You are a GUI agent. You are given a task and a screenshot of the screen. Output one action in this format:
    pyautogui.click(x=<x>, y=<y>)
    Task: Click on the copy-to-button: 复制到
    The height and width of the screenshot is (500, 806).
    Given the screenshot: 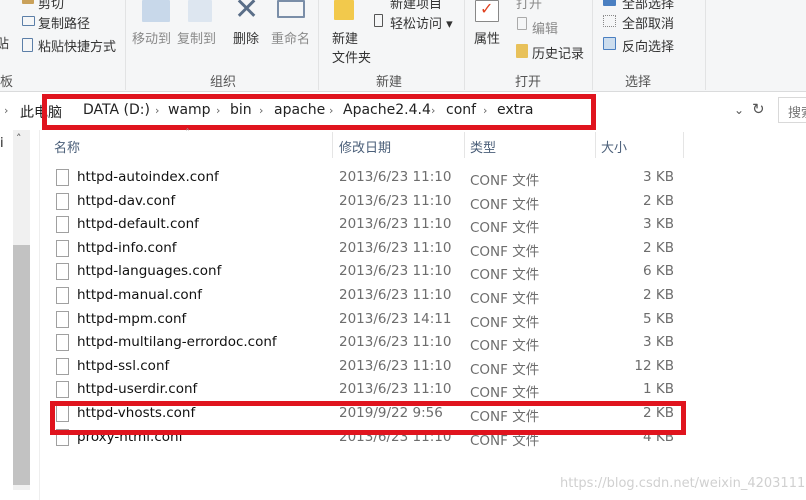 What is the action you would take?
    pyautogui.click(x=196, y=37)
    